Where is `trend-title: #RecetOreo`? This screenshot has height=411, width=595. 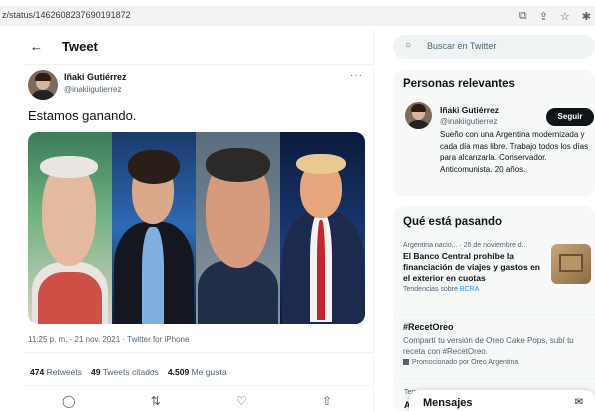
trend-title: #RecetOreo is located at coordinates (428, 327).